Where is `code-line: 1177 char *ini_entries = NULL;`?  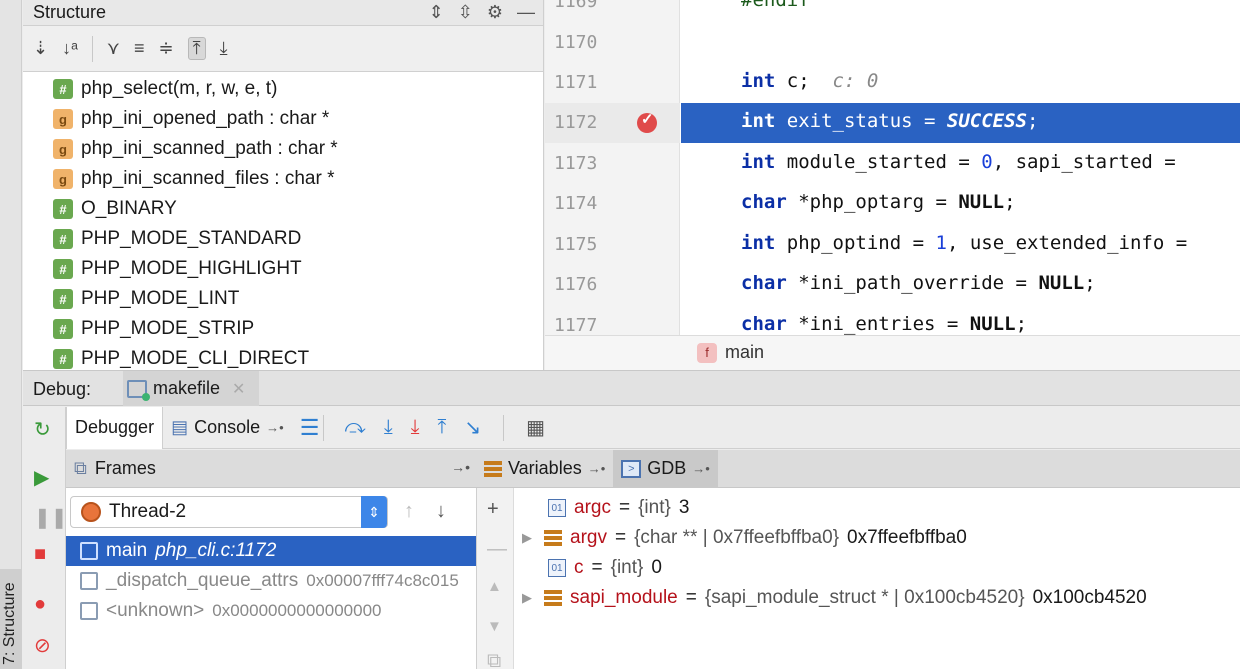 code-line: 1177 char *ini_entries = NULL; is located at coordinates (892, 320).